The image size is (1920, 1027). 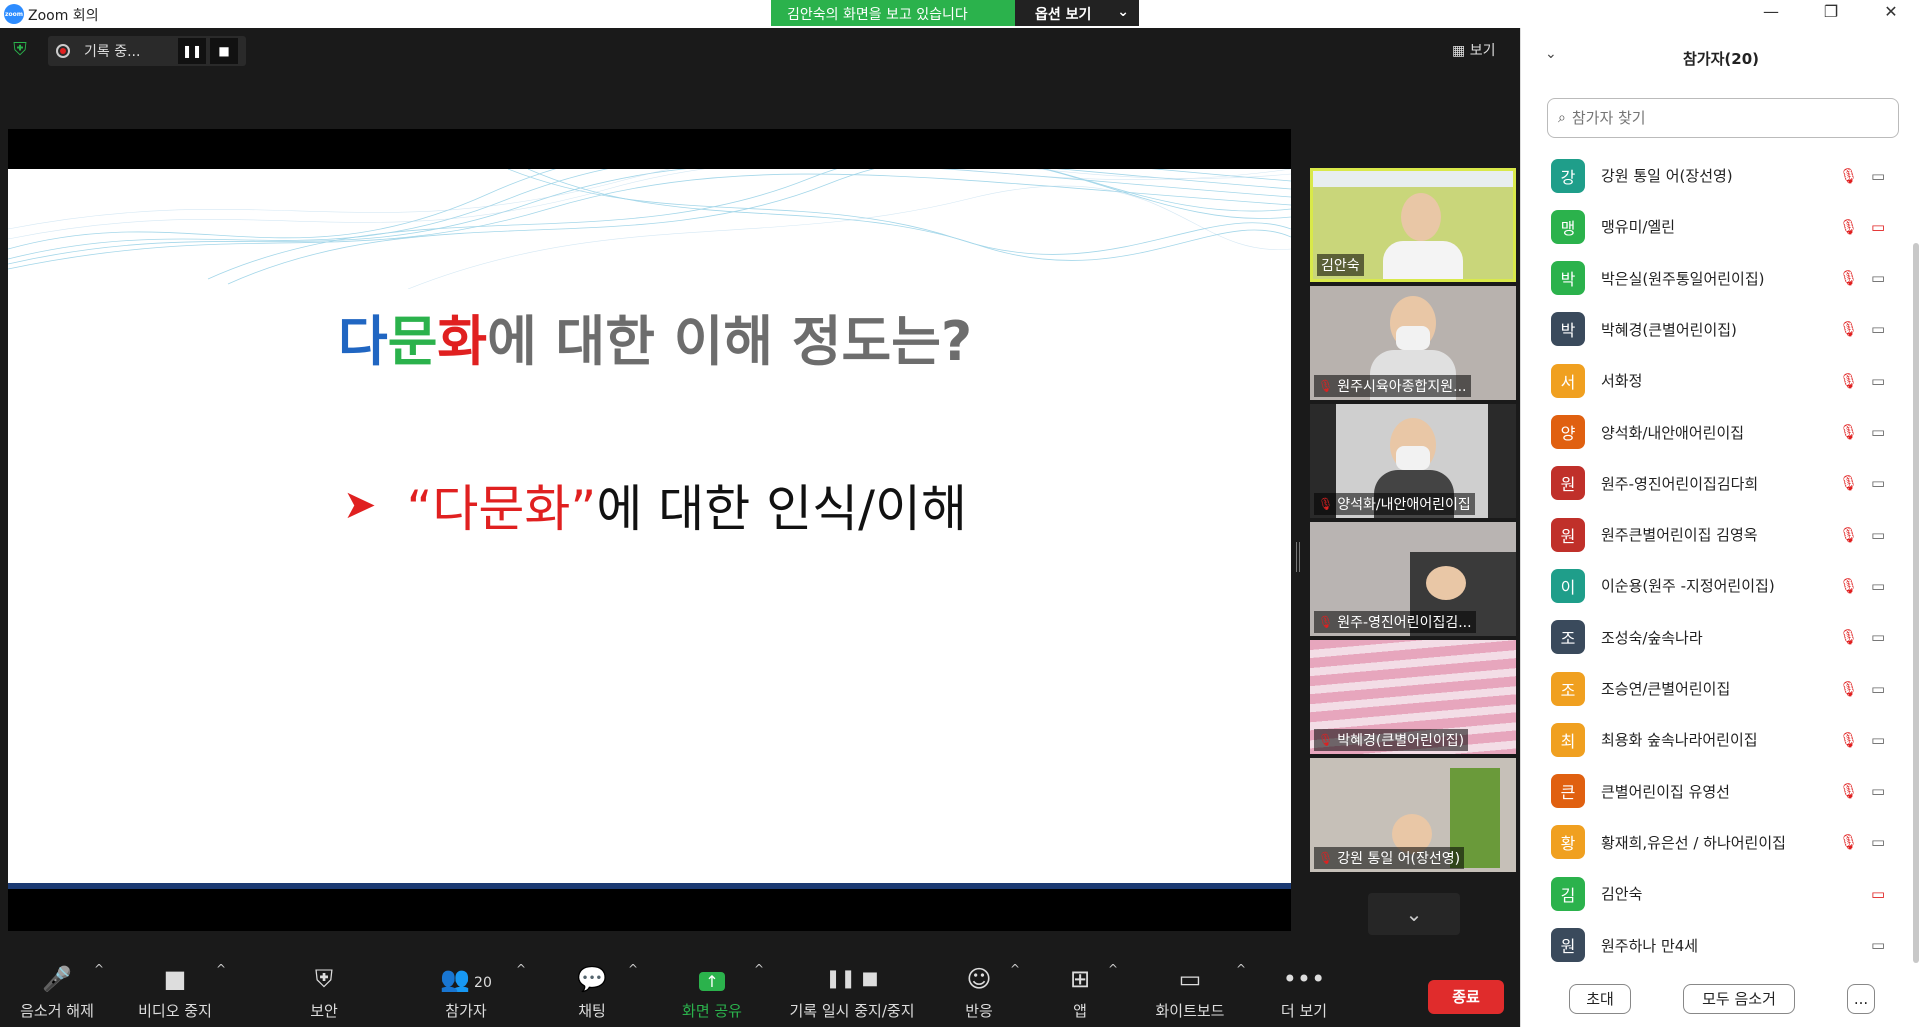 What do you see at coordinates (1916, 603) in the screenshot?
I see `panel-scrollbar` at bounding box center [1916, 603].